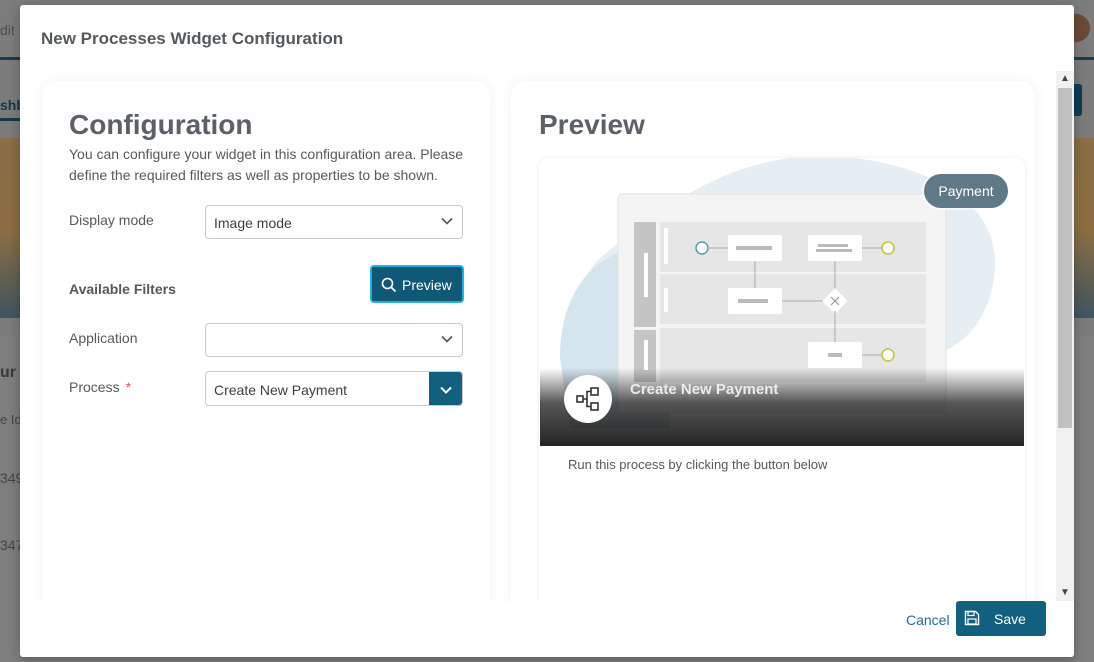 This screenshot has height=662, width=1094. What do you see at coordinates (192, 38) in the screenshot?
I see `modal-title: New Processes Widget Configuration` at bounding box center [192, 38].